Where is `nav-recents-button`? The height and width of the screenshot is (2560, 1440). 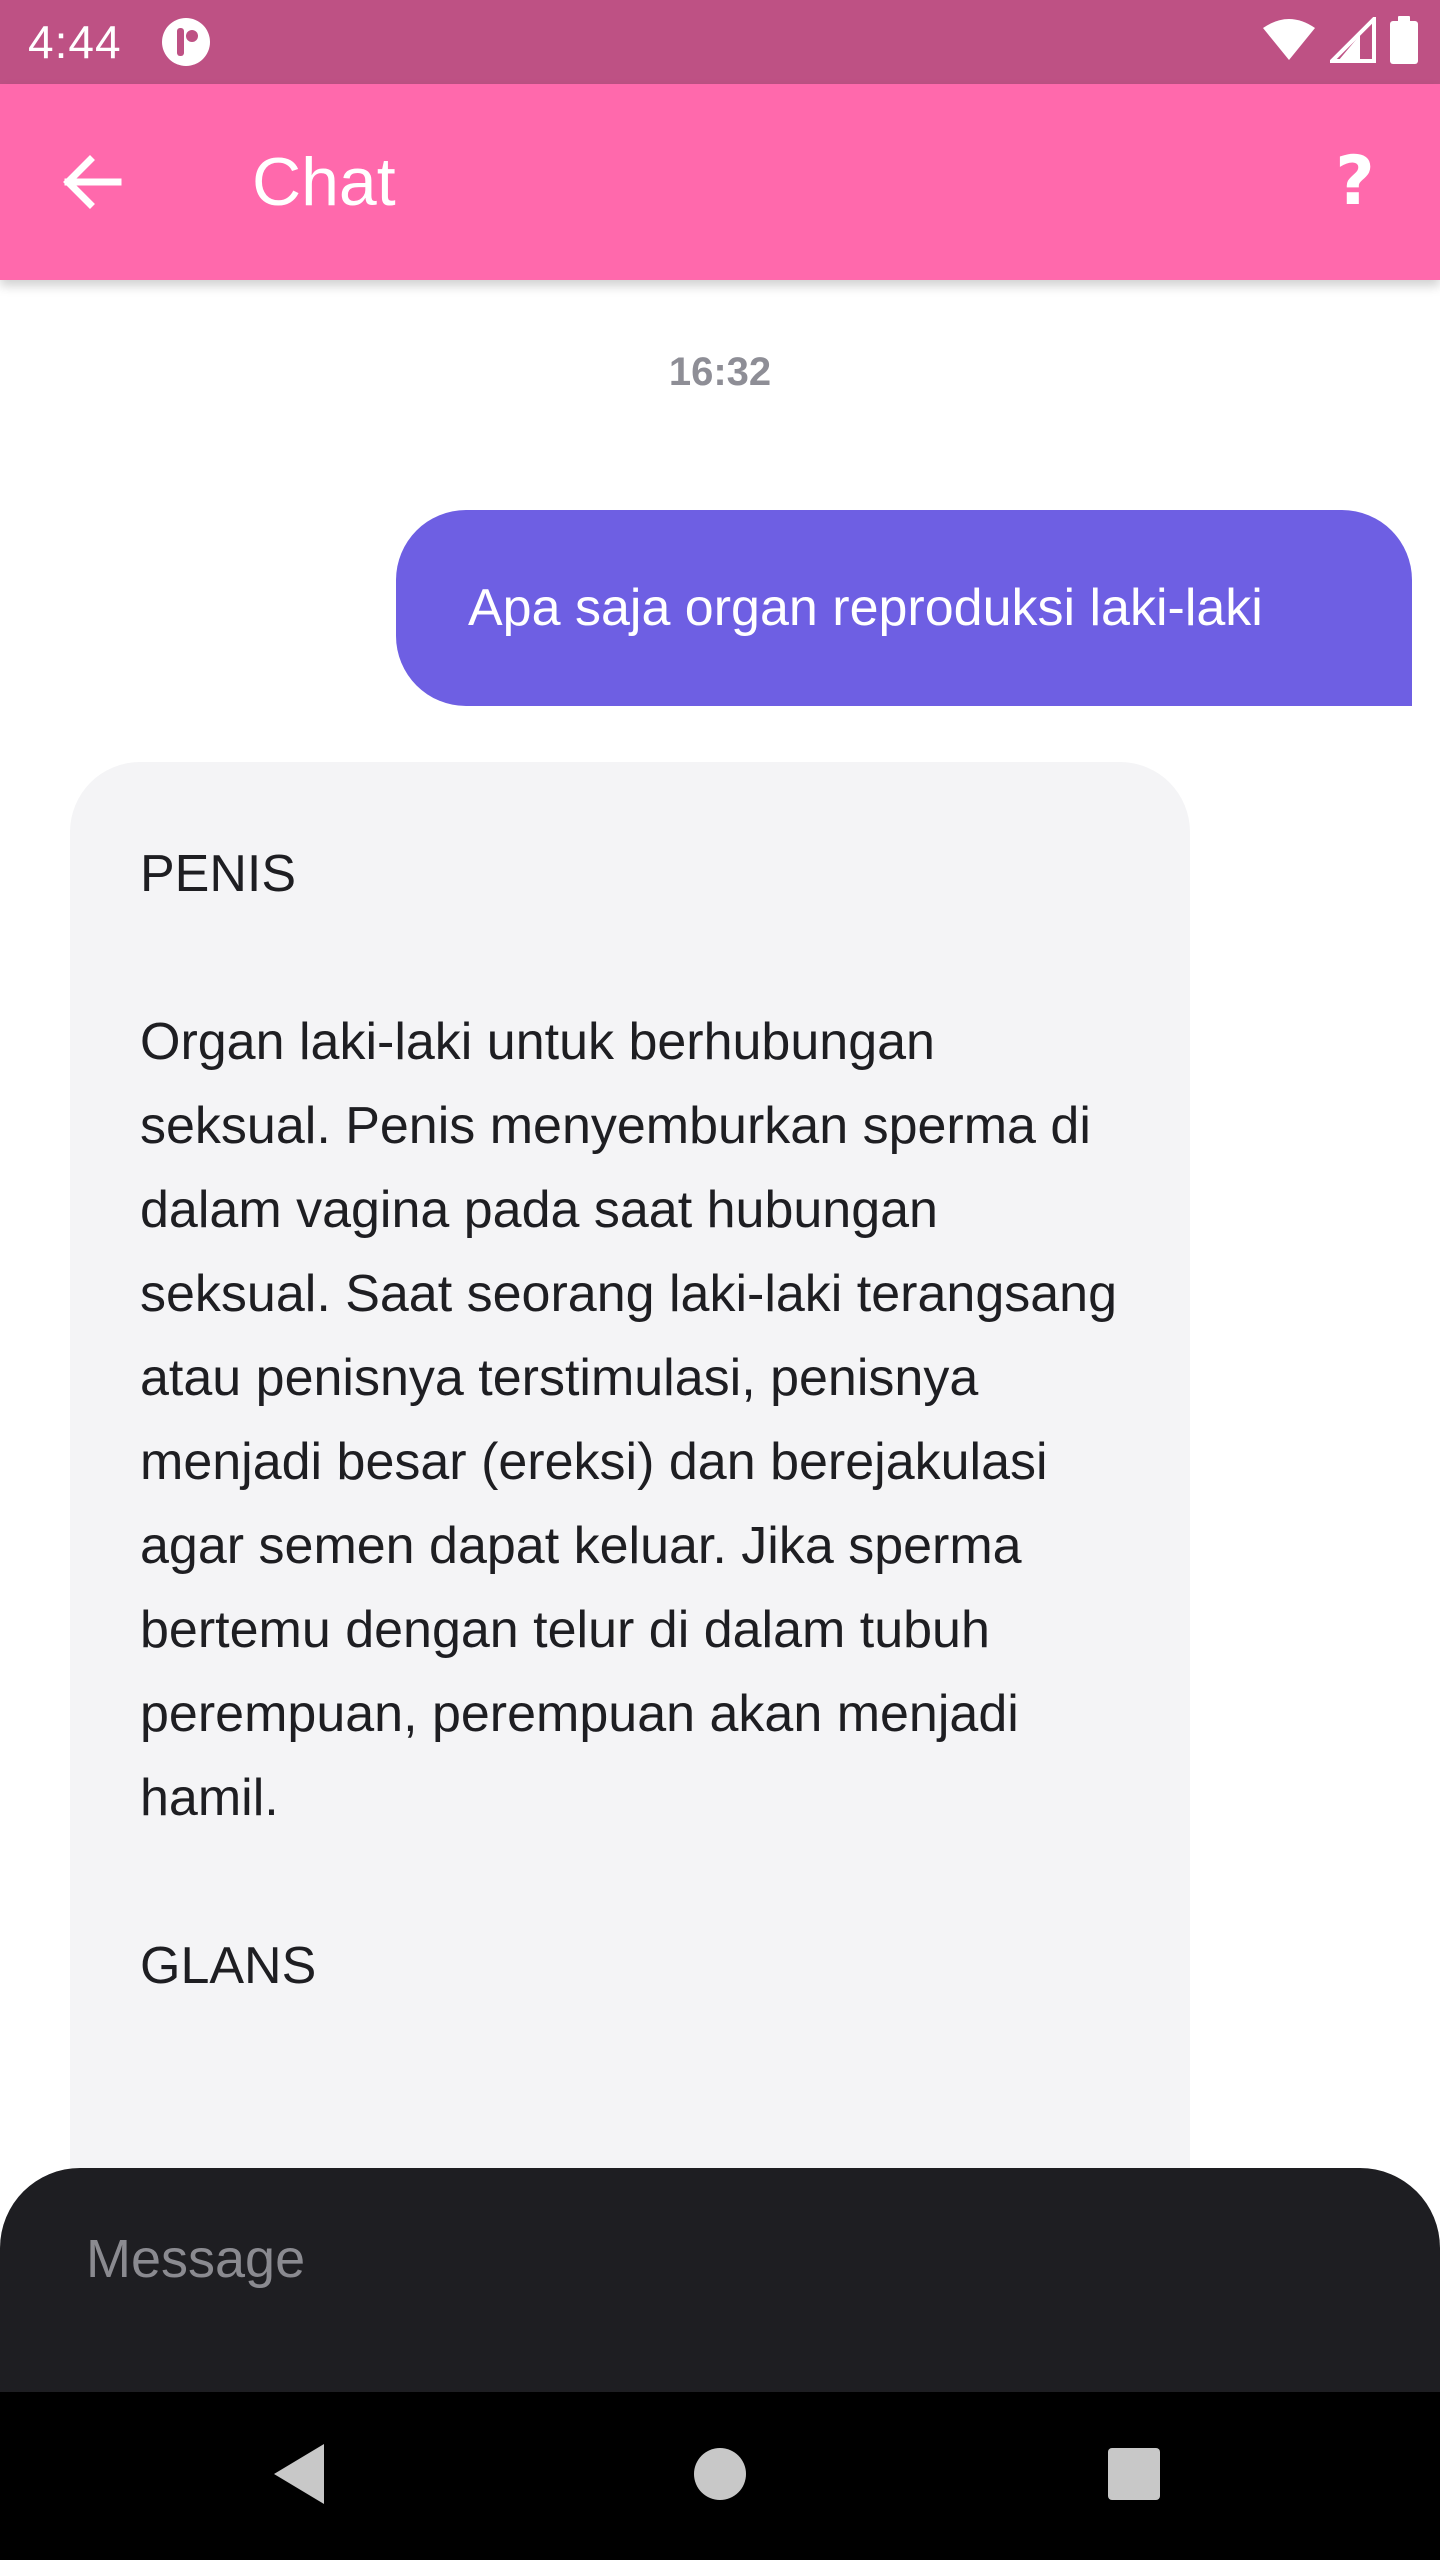
nav-recents-button is located at coordinates (1134, 2476).